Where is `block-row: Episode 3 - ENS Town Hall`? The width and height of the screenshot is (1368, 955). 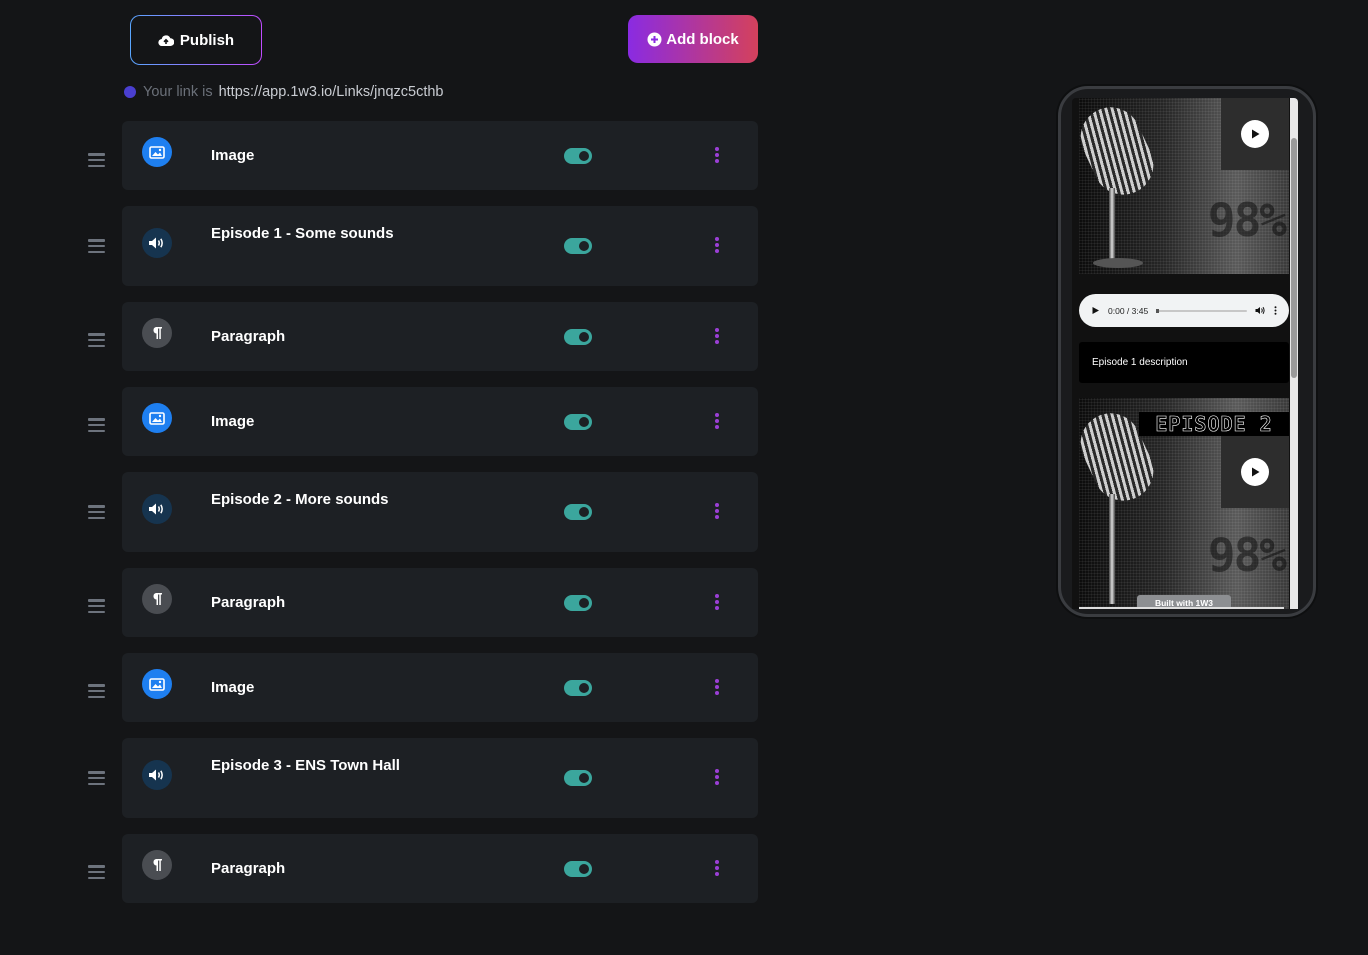
block-row: Episode 3 - ENS Town Hall is located at coordinates (440, 778).